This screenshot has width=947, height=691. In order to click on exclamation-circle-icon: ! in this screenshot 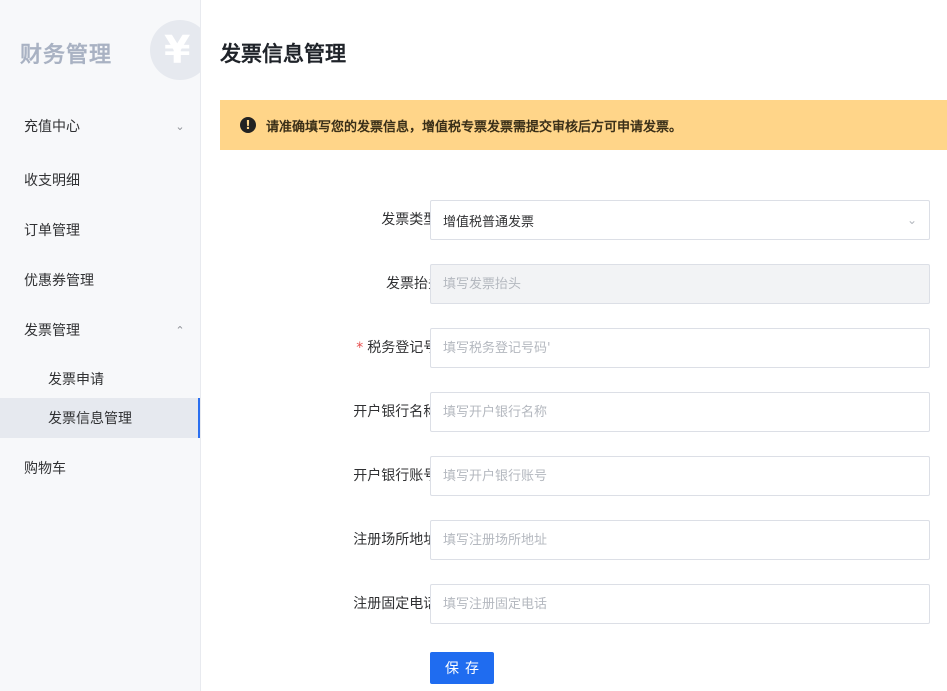, I will do `click(248, 125)`.